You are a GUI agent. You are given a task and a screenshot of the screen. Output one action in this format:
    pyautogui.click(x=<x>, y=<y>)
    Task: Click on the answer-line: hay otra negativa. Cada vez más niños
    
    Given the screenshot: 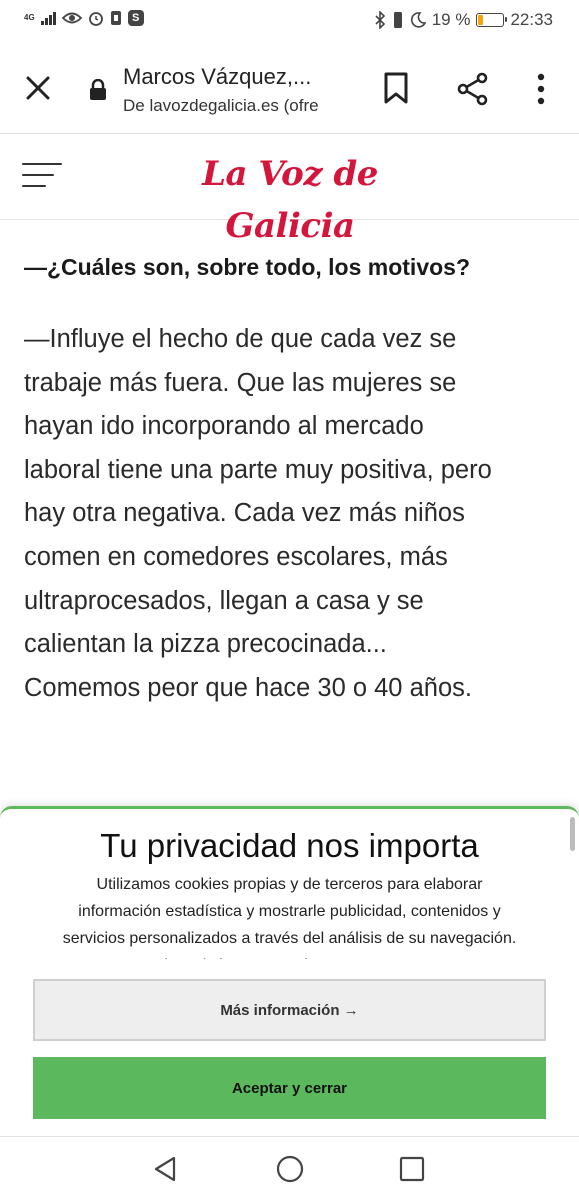 What is the action you would take?
    pyautogui.click(x=244, y=513)
    